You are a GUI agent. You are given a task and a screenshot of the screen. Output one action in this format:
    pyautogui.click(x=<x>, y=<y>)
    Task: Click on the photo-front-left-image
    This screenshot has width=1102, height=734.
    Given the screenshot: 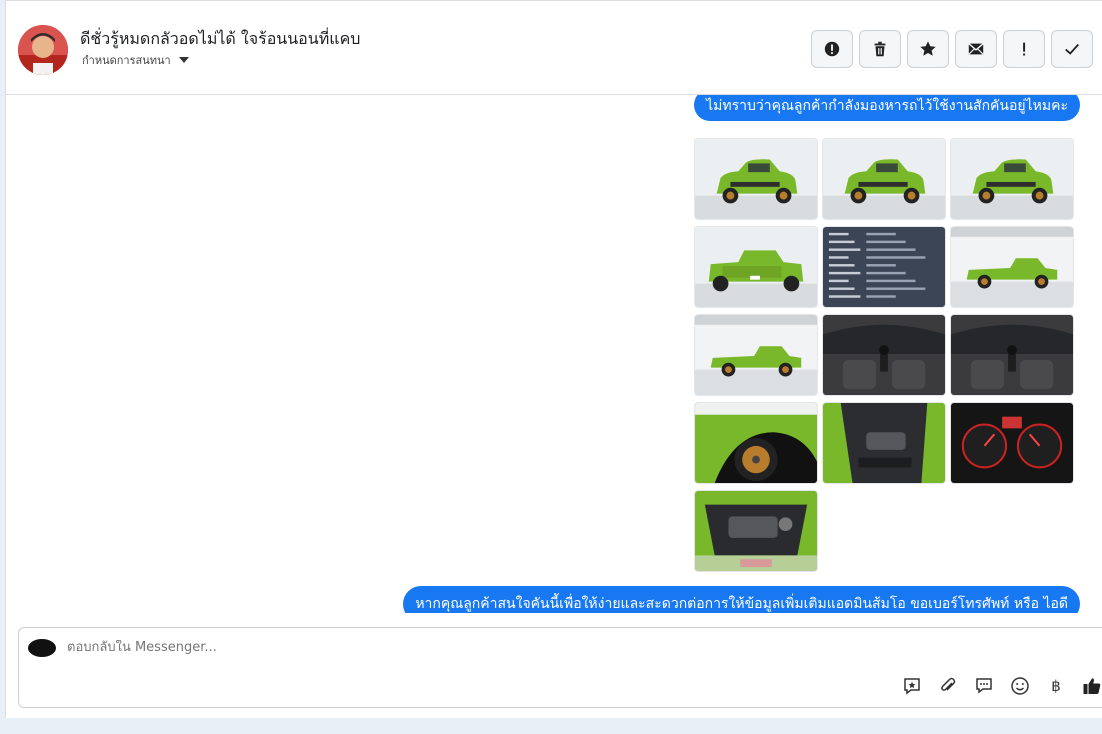 What is the action you would take?
    pyautogui.click(x=756, y=179)
    